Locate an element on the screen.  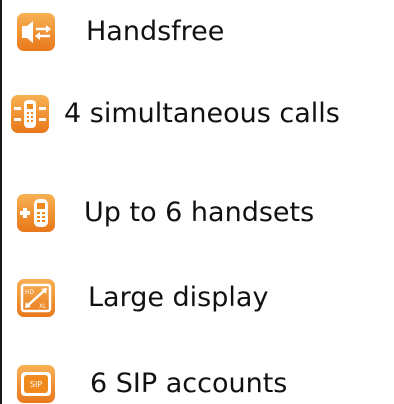
feature-large-display: HD XL Large display is located at coordinates (197, 298).